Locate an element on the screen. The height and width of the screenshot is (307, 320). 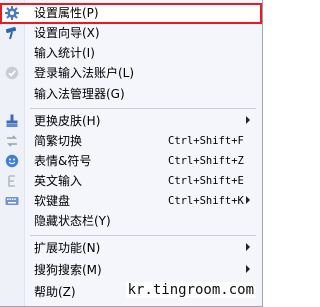
menu-item-english-input: 英文输入 Ctrl+Shift+E is located at coordinates (131, 181).